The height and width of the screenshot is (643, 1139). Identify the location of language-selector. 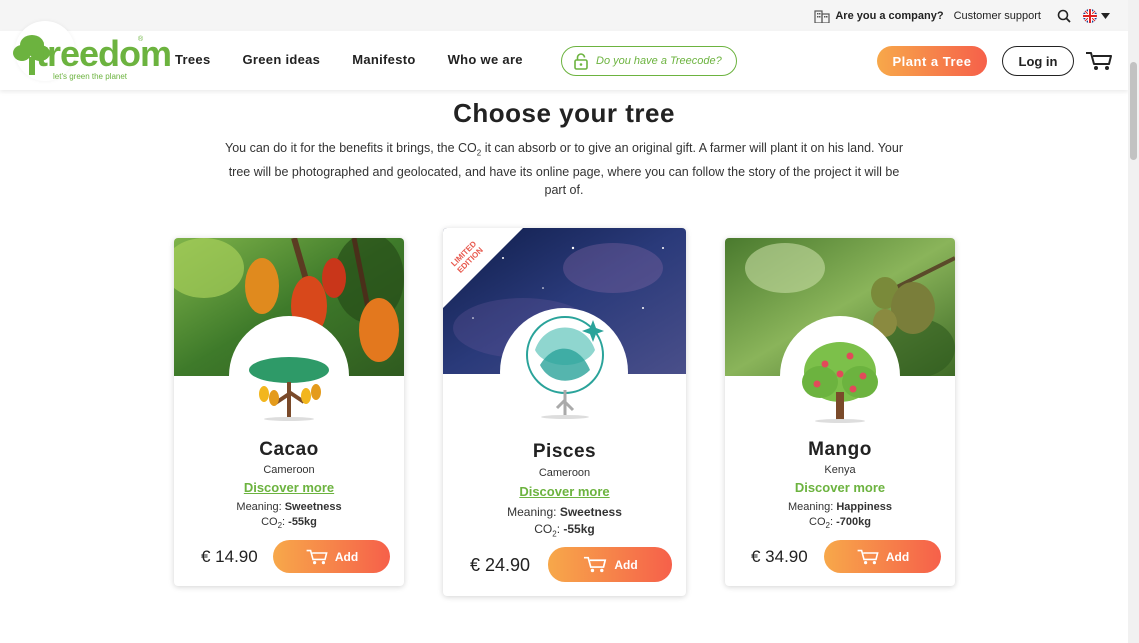
(1096, 15).